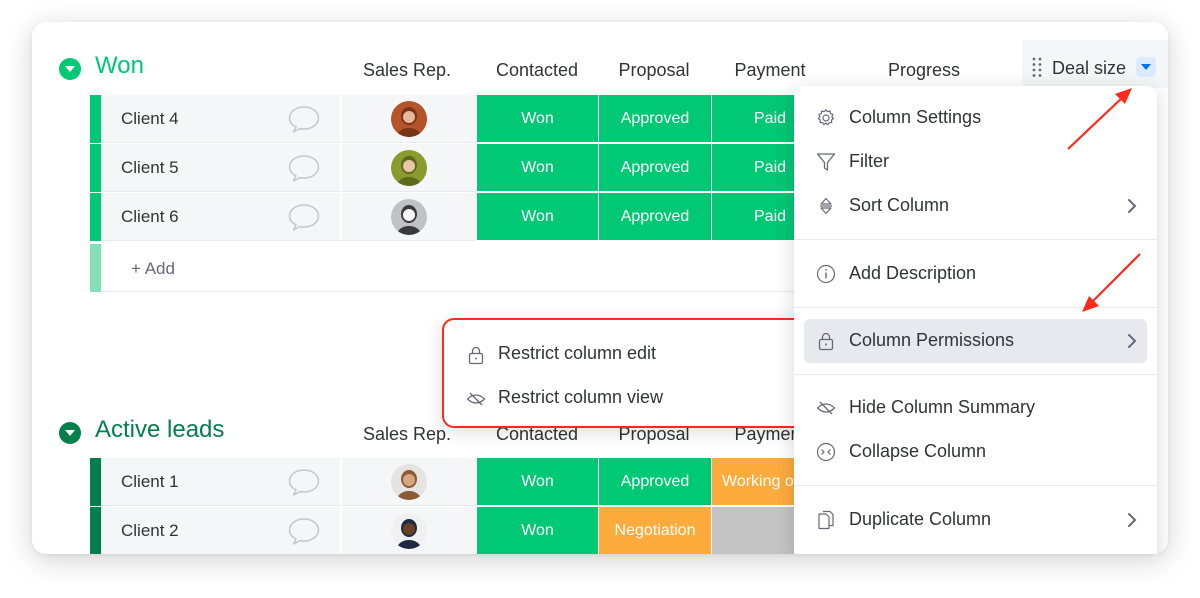  What do you see at coordinates (826, 452) in the screenshot?
I see `collapse-icon` at bounding box center [826, 452].